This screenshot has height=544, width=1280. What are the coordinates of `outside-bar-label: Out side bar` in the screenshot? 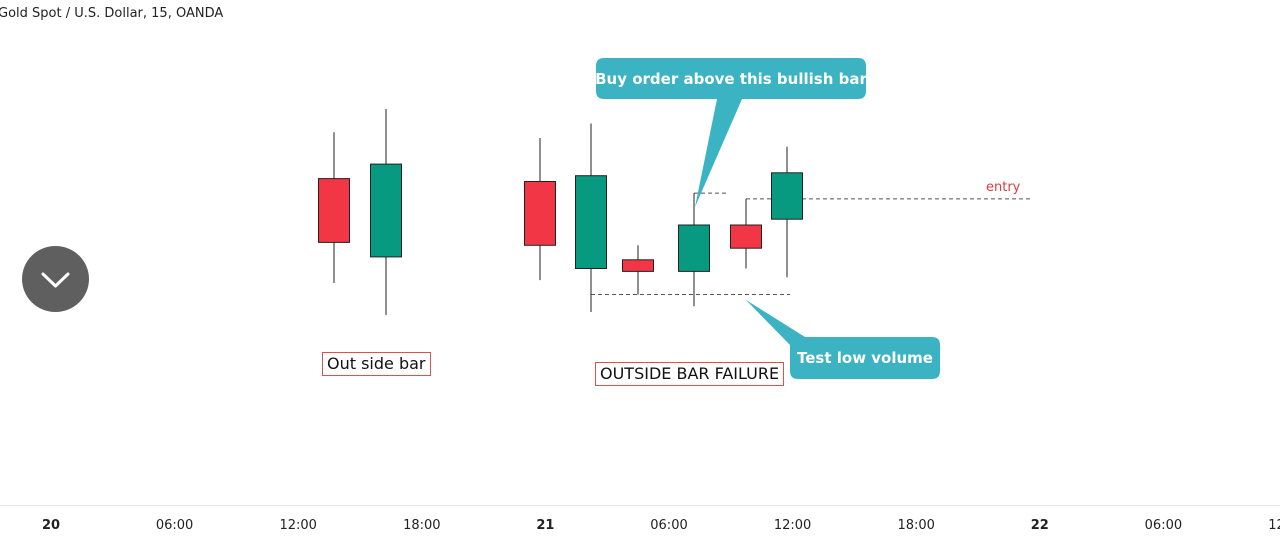 It's located at (376, 364).